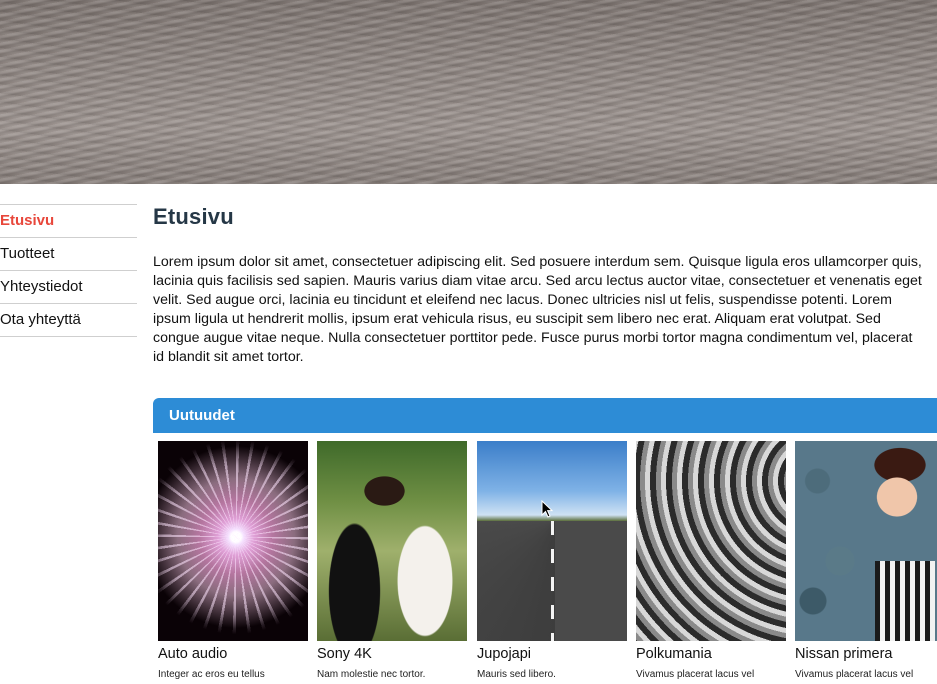 This screenshot has width=937, height=684. Describe the element at coordinates (68, 320) in the screenshot. I see `nav-item-ota-yhteytta: Ota yhteyttä` at that location.